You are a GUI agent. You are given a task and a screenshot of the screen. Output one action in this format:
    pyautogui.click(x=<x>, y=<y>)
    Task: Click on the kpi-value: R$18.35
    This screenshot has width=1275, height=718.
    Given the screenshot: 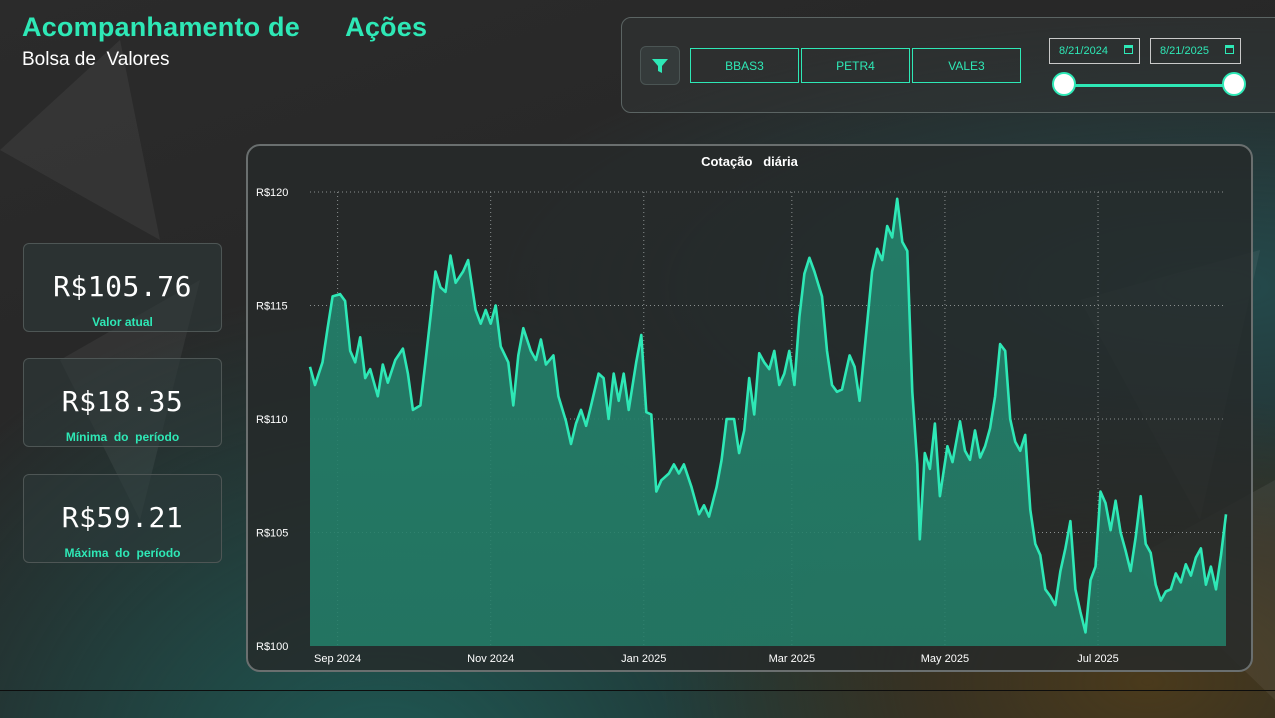 What is the action you would take?
    pyautogui.click(x=122, y=401)
    